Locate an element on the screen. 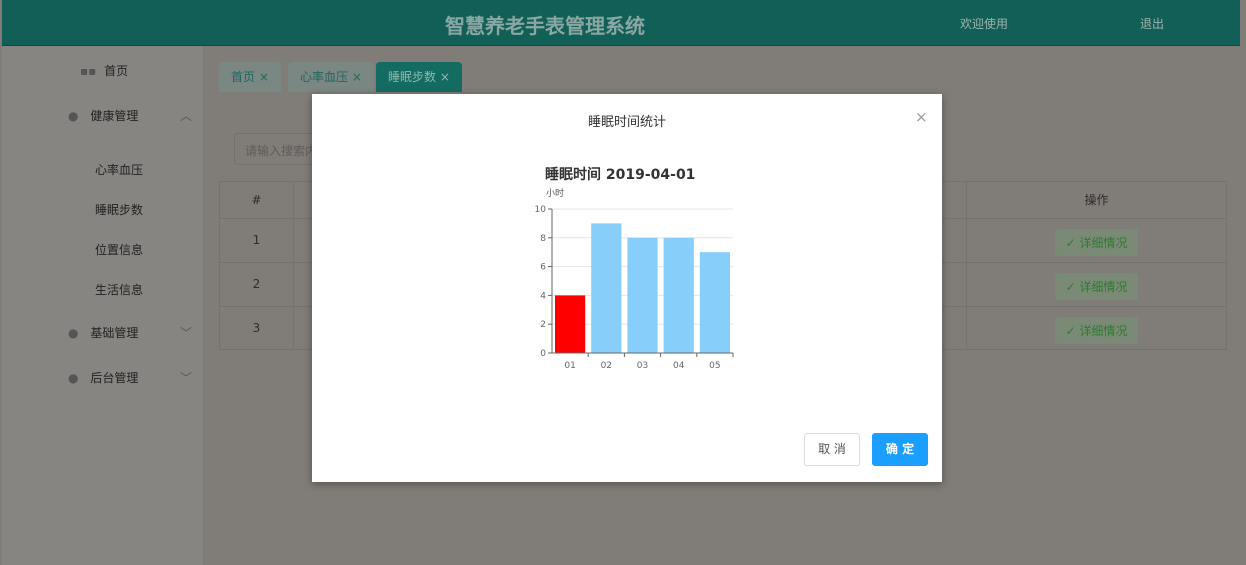 Image resolution: width=1246 pixels, height=565 pixels. x-tick-label: 01 is located at coordinates (569, 366).